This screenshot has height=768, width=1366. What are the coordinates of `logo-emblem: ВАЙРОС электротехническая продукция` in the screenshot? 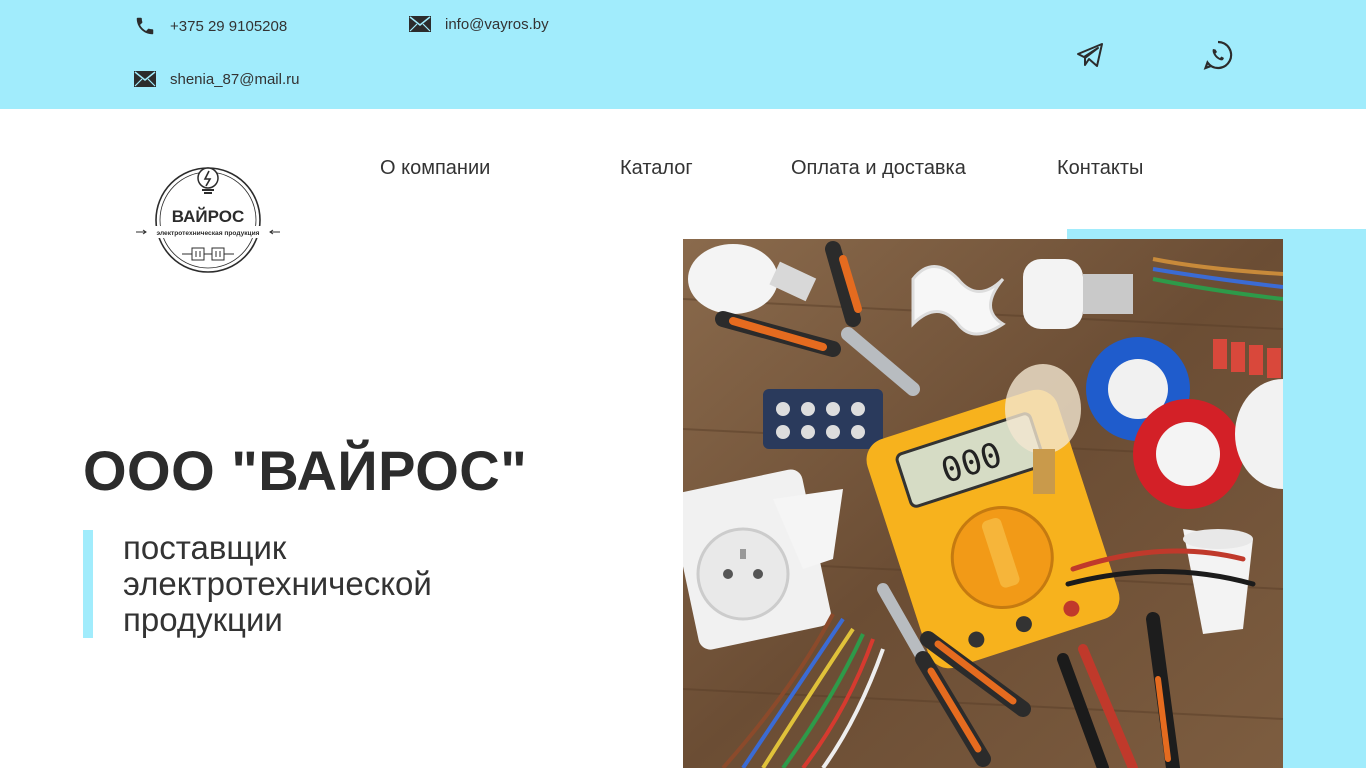 It's located at (208, 220).